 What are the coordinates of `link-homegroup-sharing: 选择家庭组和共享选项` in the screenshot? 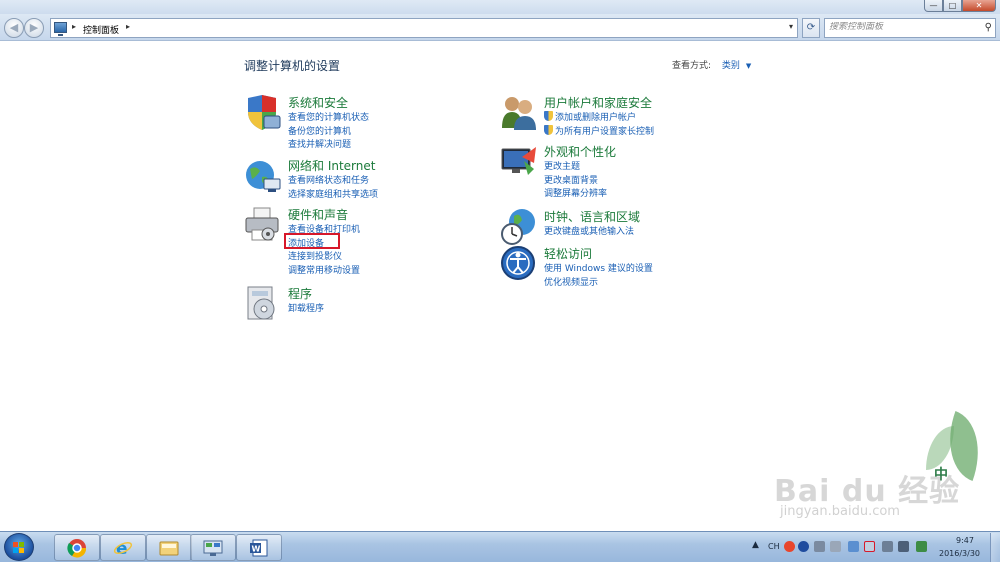 It's located at (333, 194).